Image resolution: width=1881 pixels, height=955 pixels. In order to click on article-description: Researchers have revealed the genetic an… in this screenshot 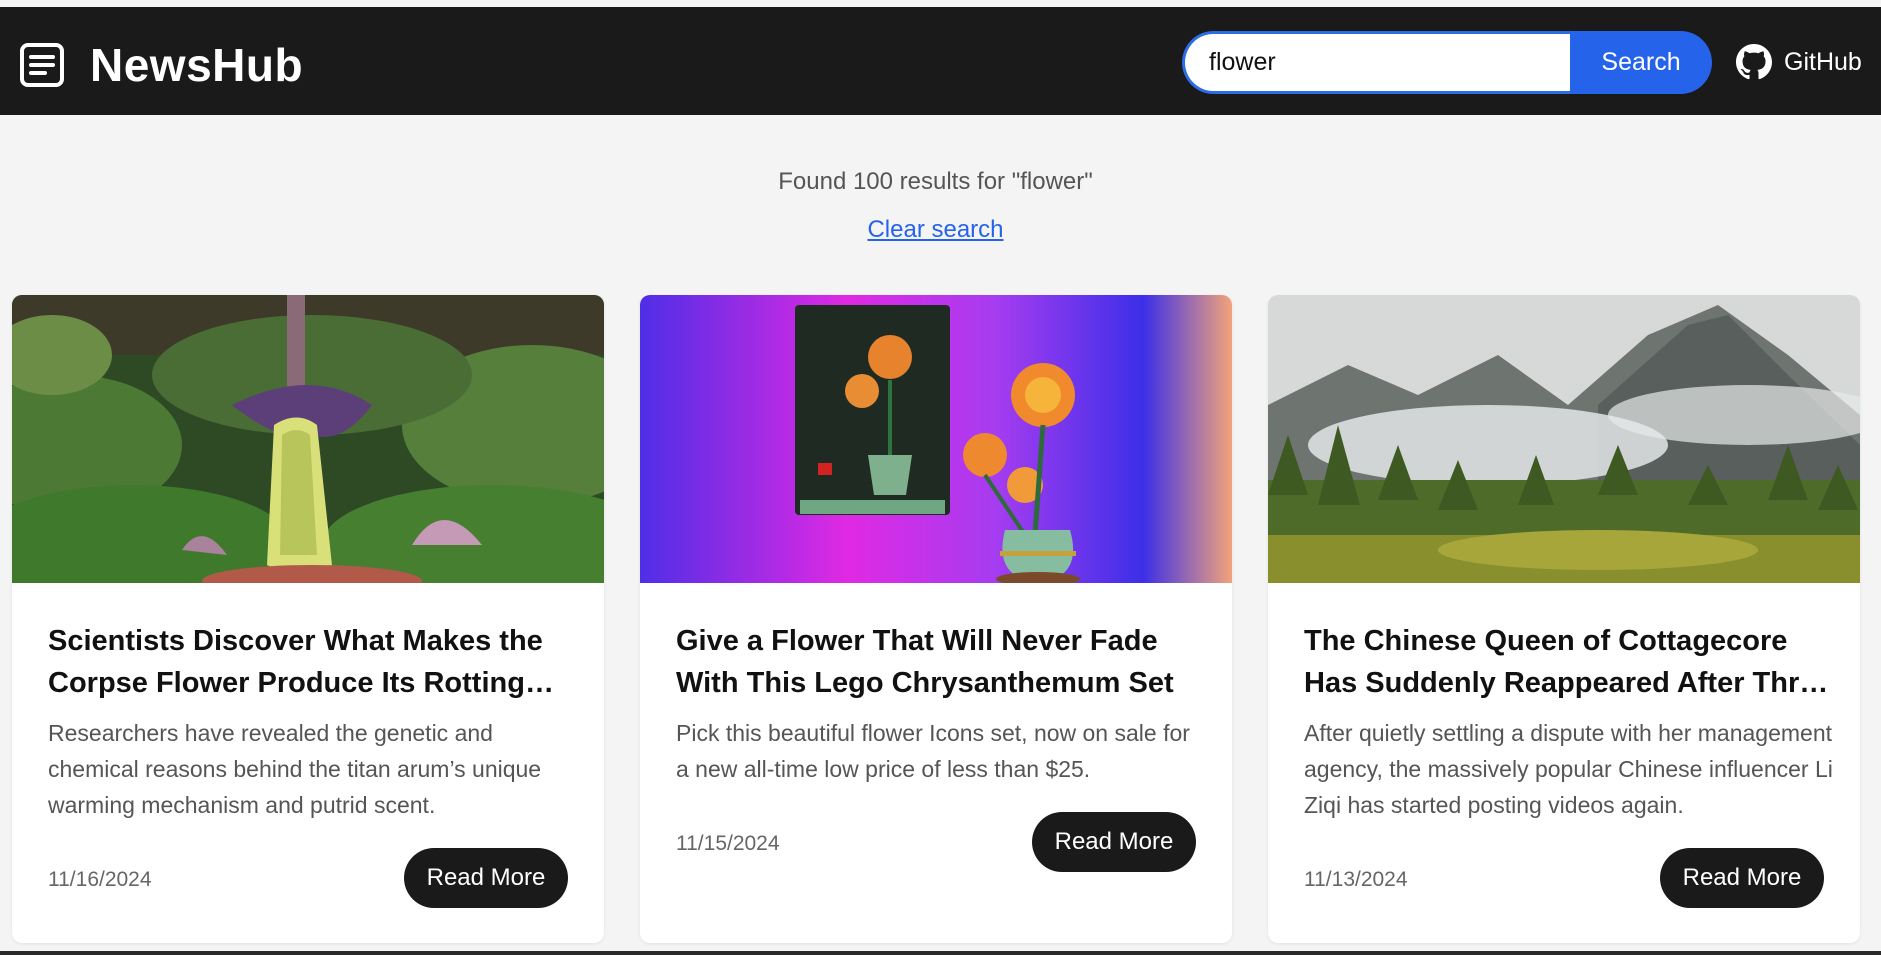, I will do `click(295, 769)`.